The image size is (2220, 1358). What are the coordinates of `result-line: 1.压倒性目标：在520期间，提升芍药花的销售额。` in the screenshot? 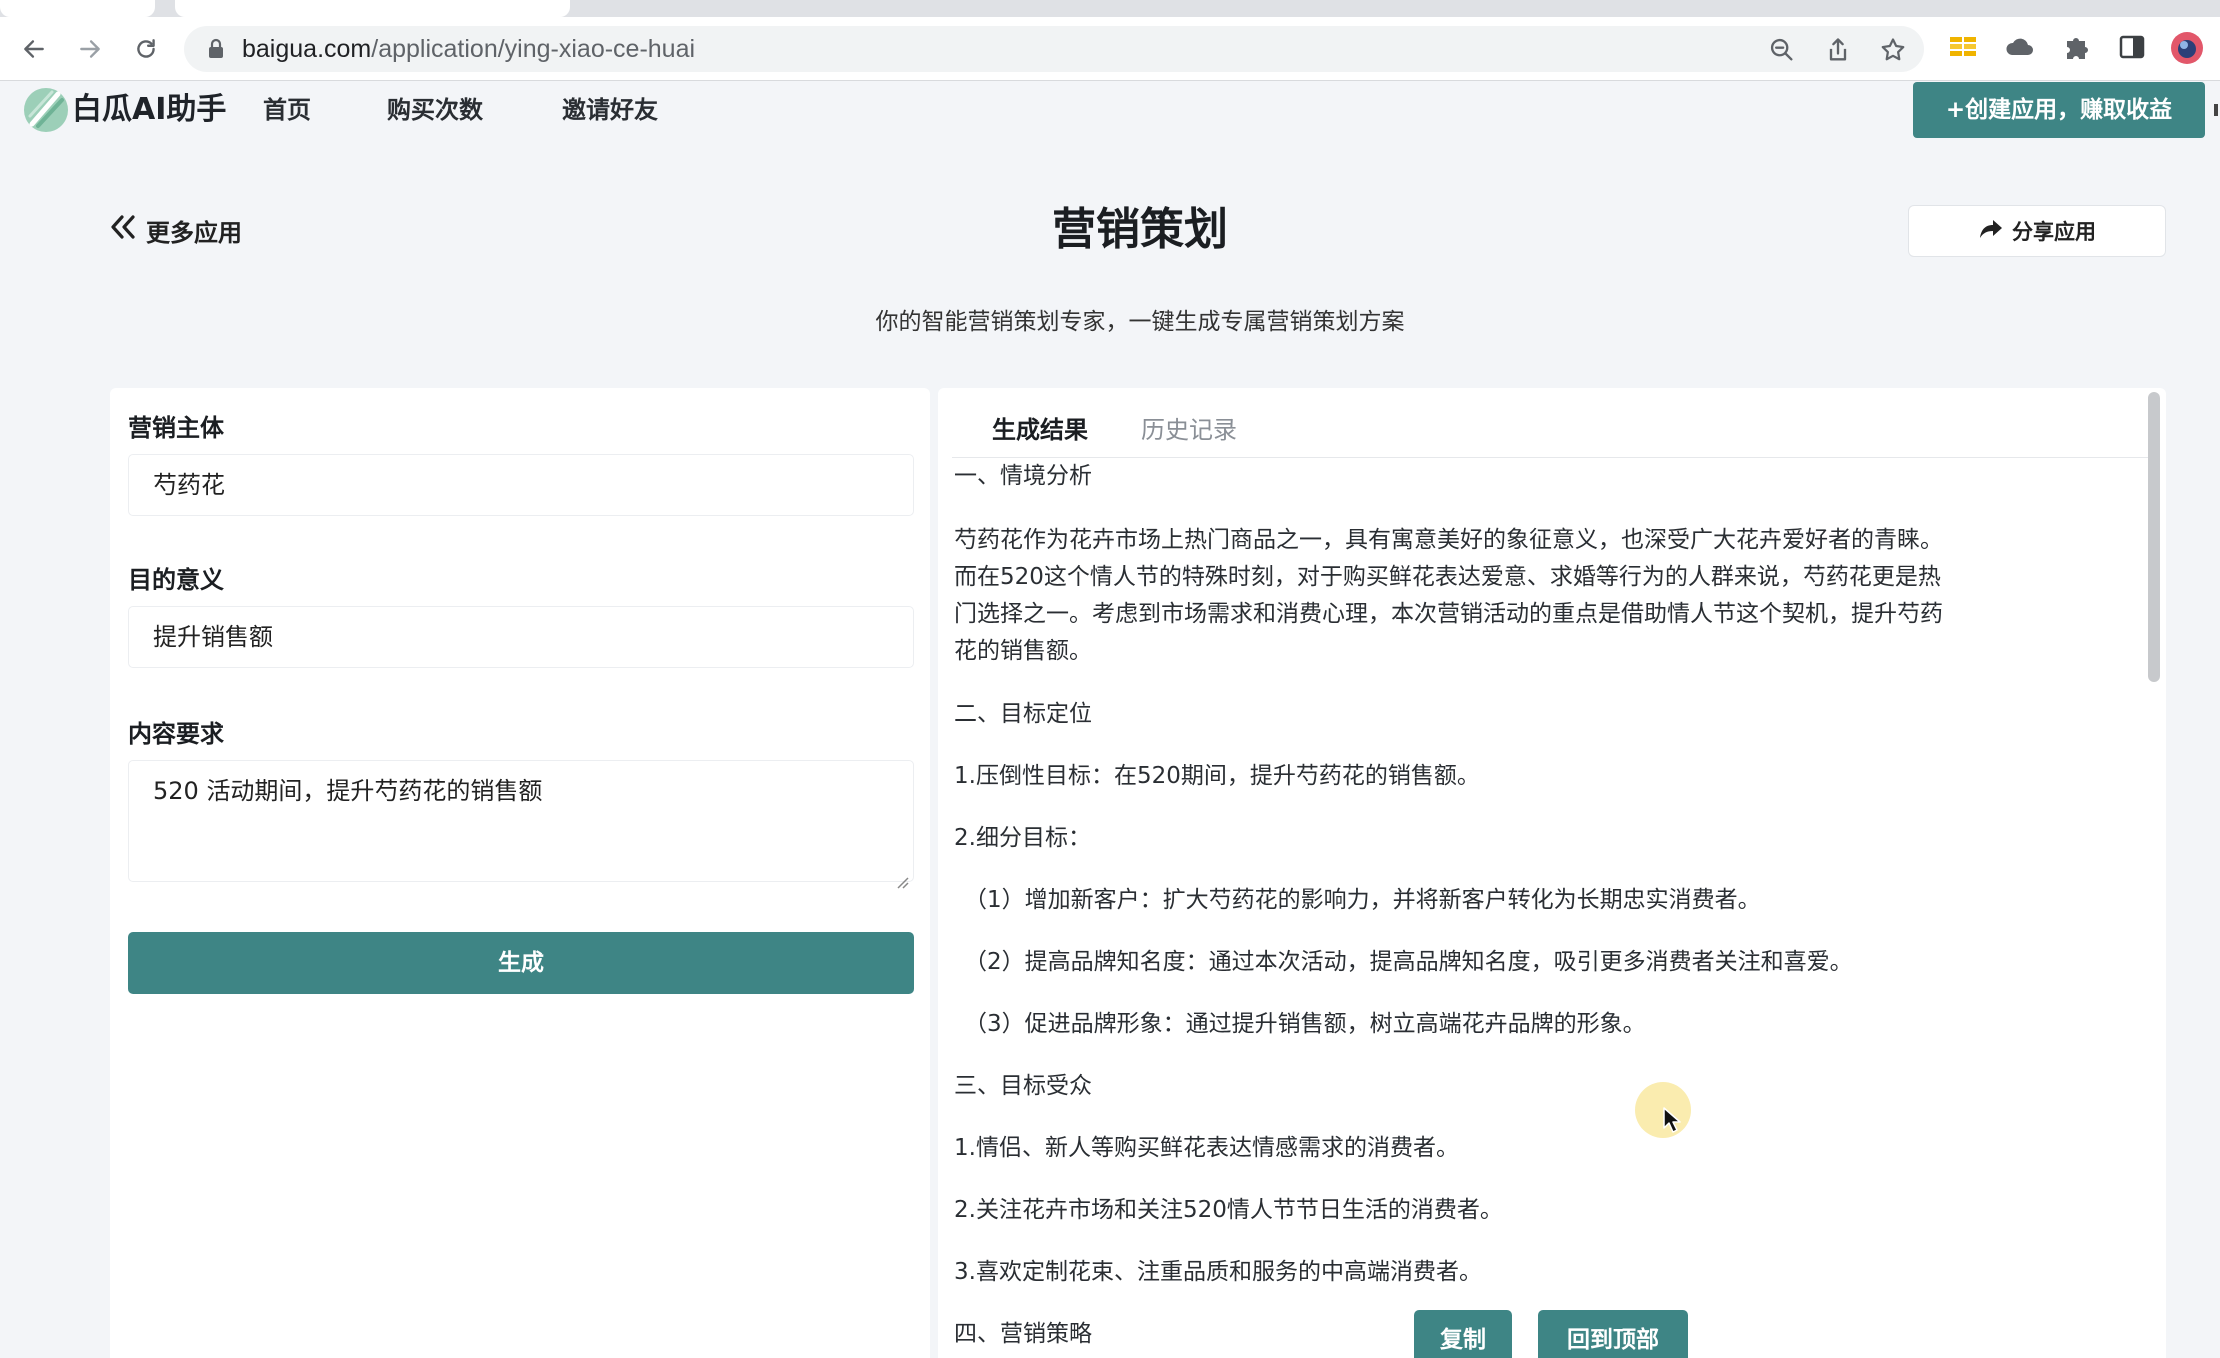 It's located at (1217, 776).